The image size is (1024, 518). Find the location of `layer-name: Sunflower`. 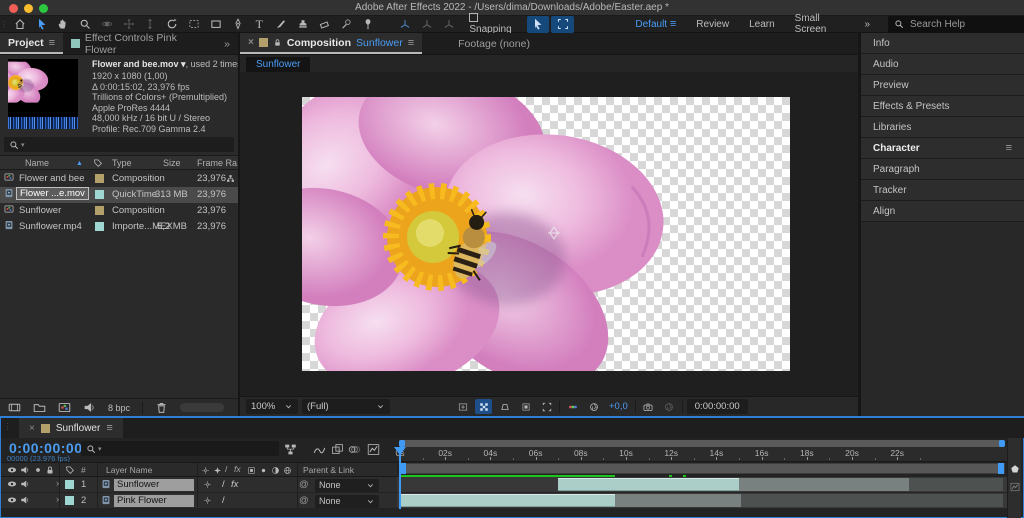

layer-name: Sunflower is located at coordinates (154, 485).